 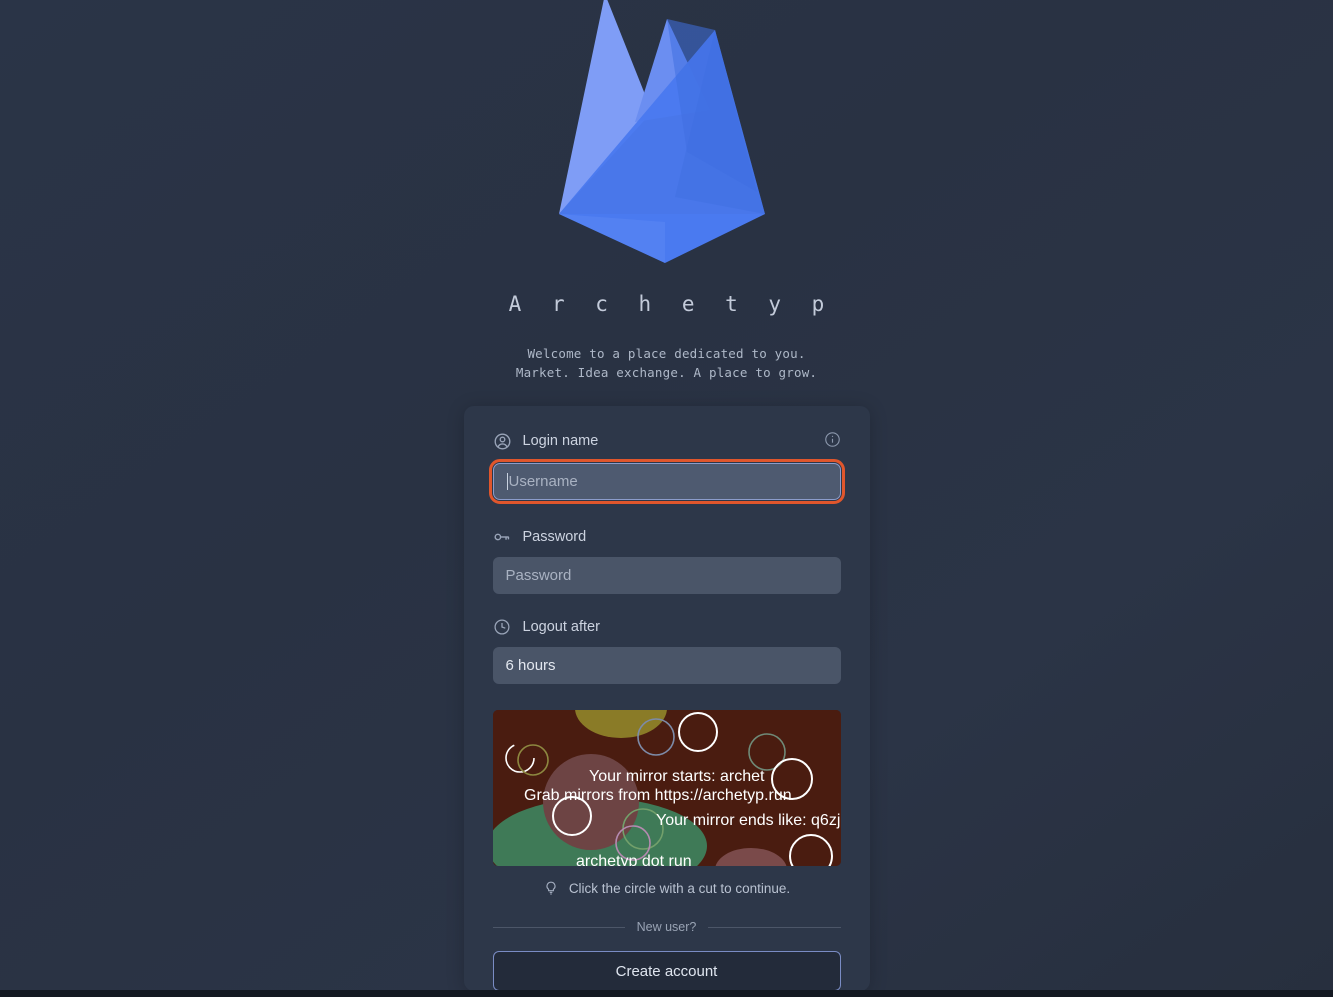 I want to click on password-placeholder: Password, so click(x=538, y=575).